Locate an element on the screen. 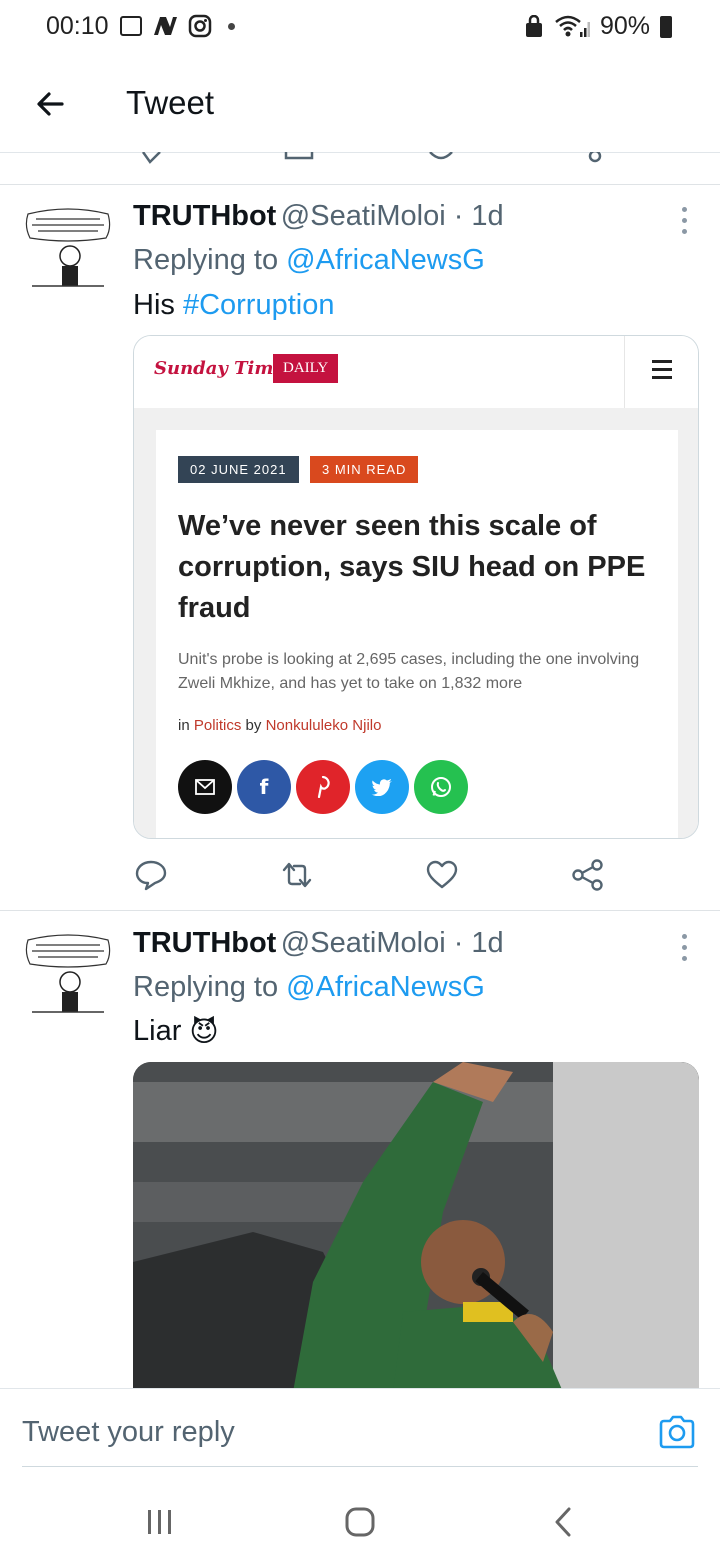 The image size is (720, 1560). card-site-header: Sunday Times DAILY is located at coordinates (416, 373).